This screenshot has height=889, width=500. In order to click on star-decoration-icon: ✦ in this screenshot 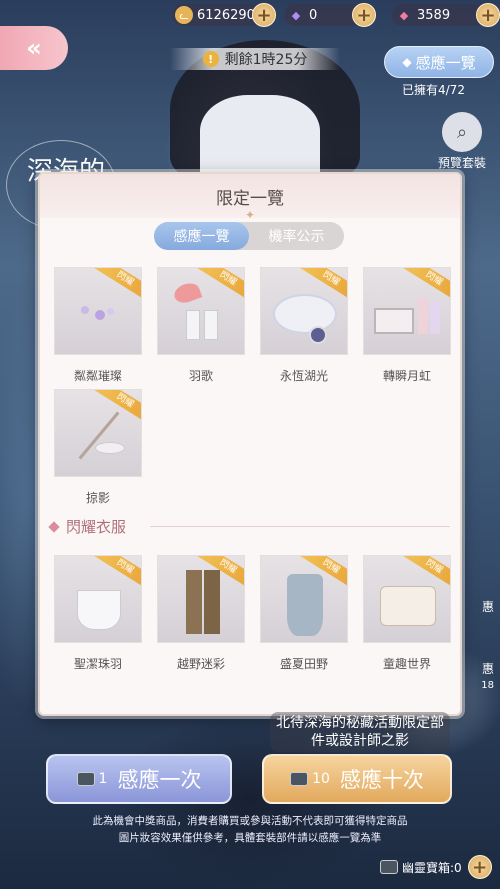, I will do `click(250, 215)`.